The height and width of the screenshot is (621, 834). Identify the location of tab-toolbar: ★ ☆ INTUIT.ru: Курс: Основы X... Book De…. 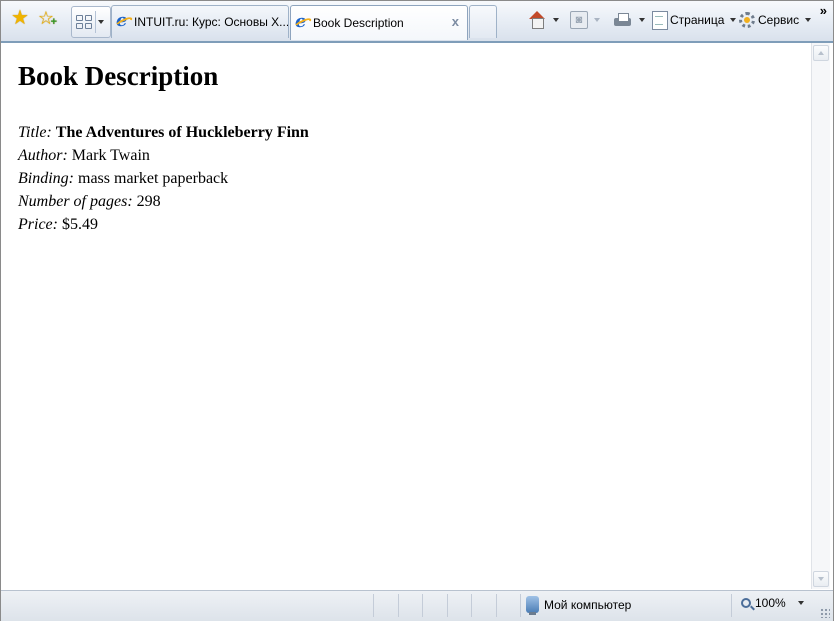
(417, 22).